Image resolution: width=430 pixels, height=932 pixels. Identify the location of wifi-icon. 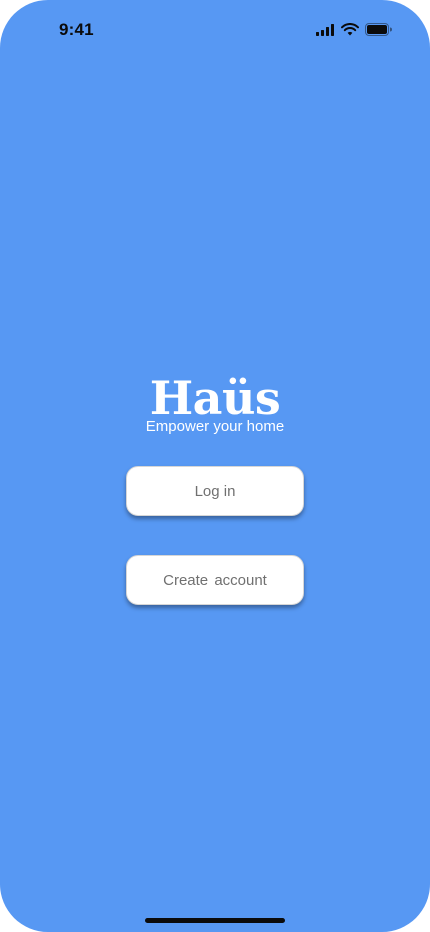
(350, 32).